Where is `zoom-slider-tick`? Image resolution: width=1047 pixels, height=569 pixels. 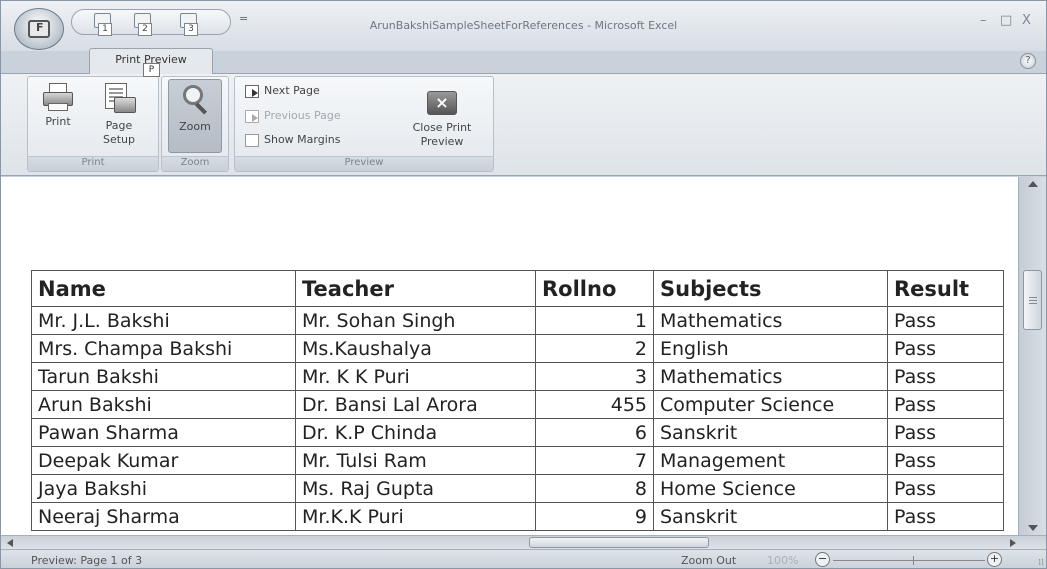 zoom-slider-tick is located at coordinates (913, 560).